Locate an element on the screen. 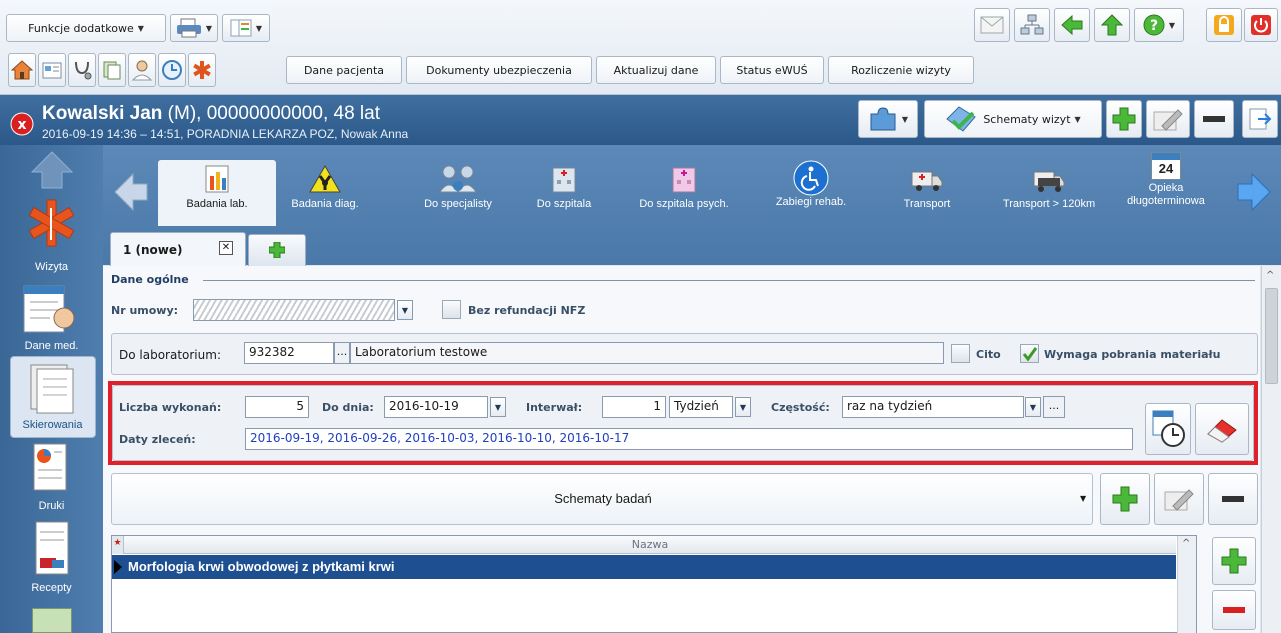  sidebar-item-label: Skierowania is located at coordinates (52, 425).